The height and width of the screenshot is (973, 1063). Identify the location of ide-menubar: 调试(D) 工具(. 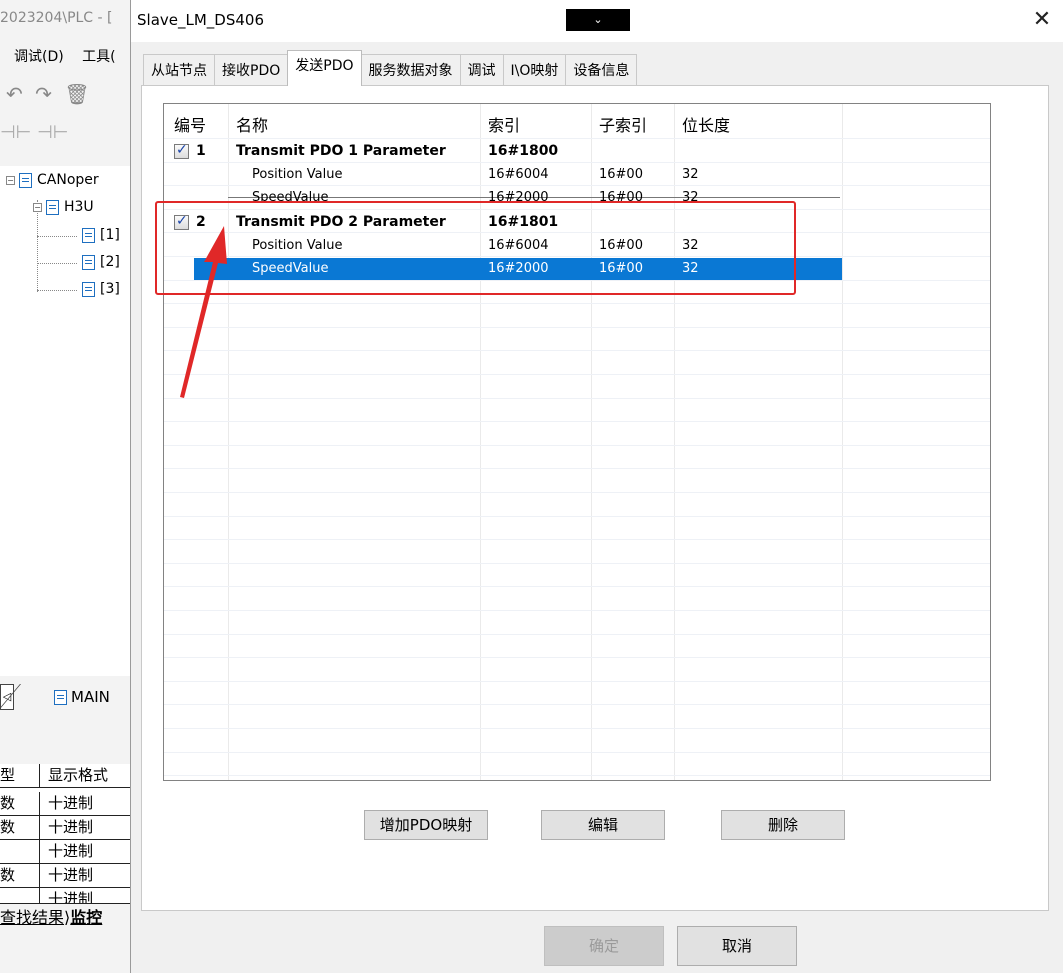
(58, 56).